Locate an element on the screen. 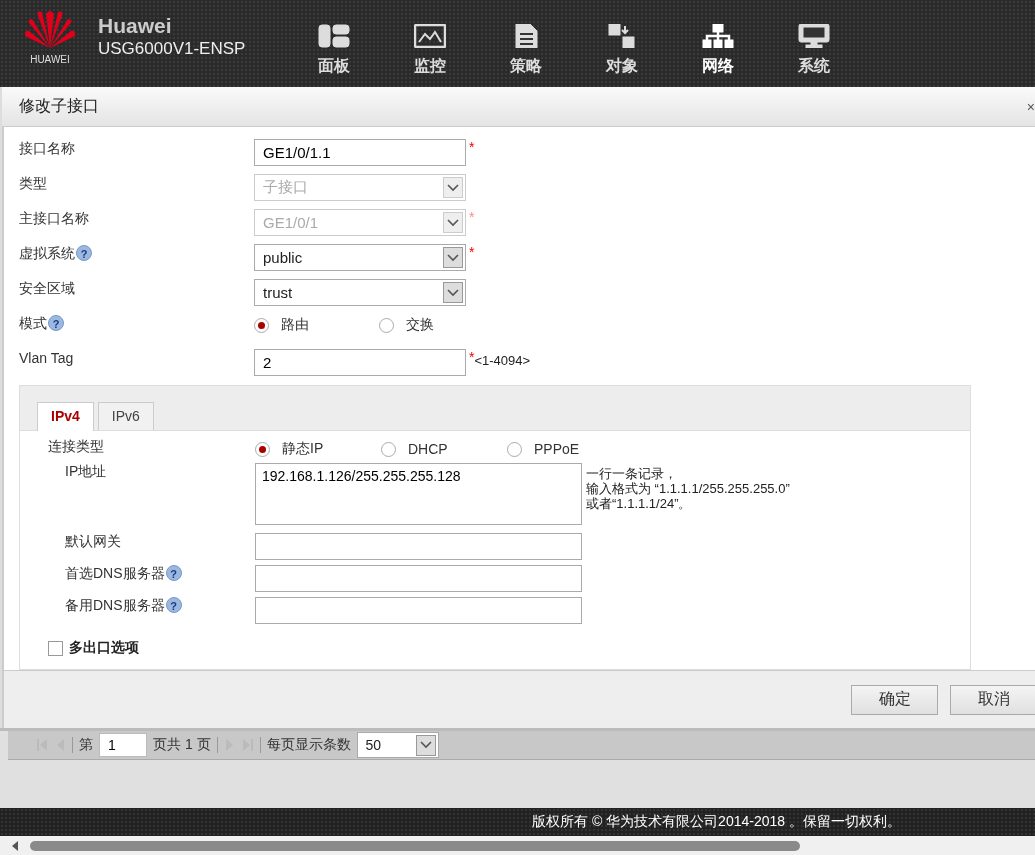  nav-item: 策略 is located at coordinates (526, 50).